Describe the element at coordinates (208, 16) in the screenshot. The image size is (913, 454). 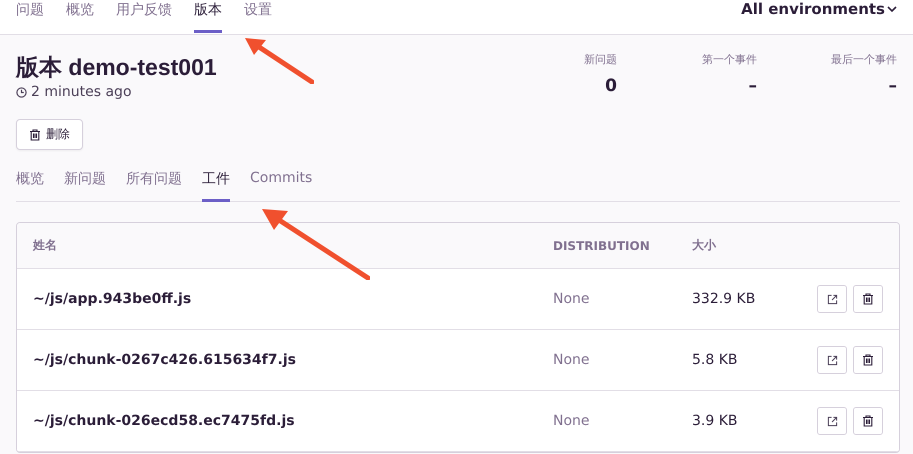
I see `nav-tab: 版本` at that location.